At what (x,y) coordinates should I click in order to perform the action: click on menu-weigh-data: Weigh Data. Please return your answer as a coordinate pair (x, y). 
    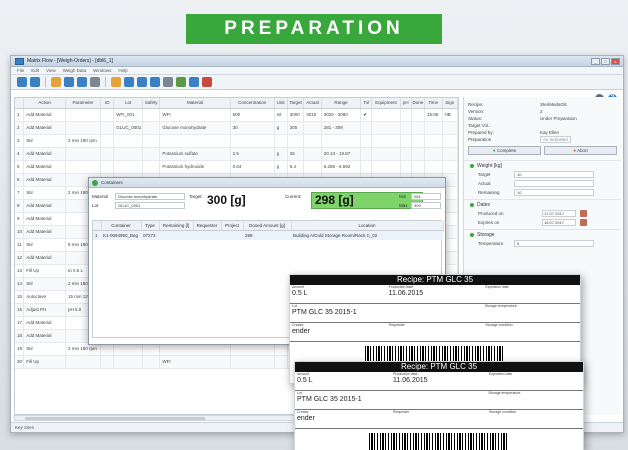
    Looking at the image, I should click on (74, 70).